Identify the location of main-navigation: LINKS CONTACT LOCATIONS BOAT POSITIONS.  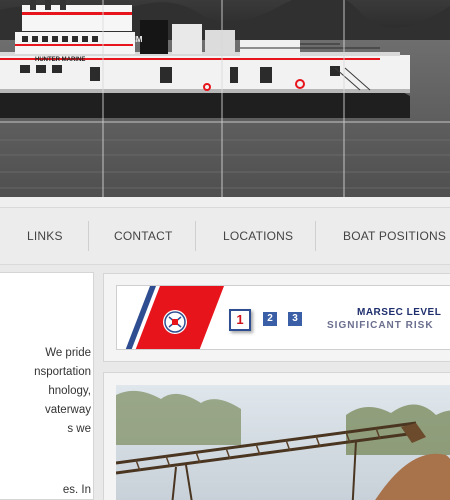
(225, 236).